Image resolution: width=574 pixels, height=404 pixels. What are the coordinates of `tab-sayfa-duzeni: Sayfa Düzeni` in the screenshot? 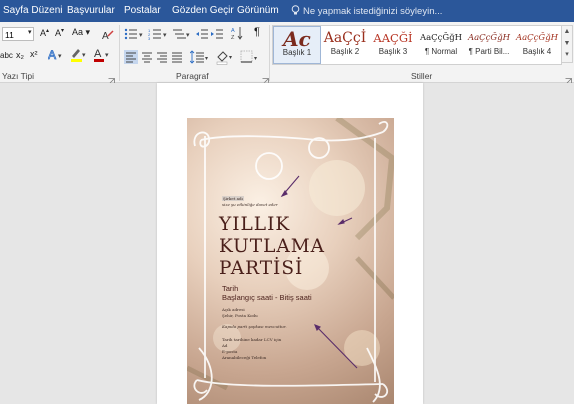 It's located at (32, 10).